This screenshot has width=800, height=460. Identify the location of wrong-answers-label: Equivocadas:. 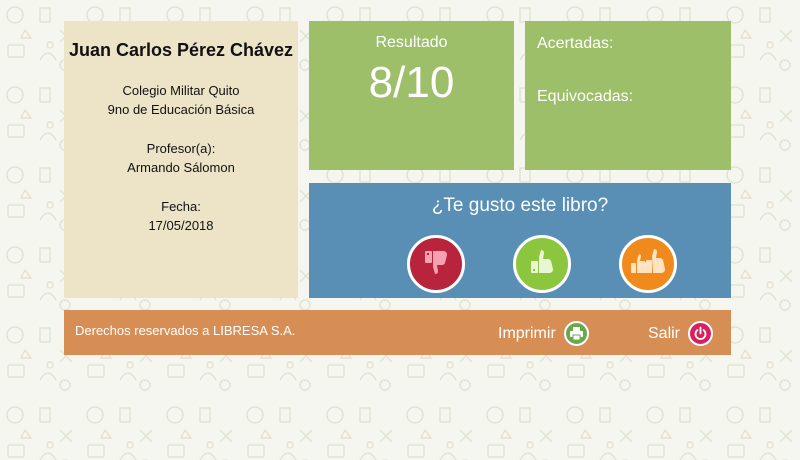
(585, 96).